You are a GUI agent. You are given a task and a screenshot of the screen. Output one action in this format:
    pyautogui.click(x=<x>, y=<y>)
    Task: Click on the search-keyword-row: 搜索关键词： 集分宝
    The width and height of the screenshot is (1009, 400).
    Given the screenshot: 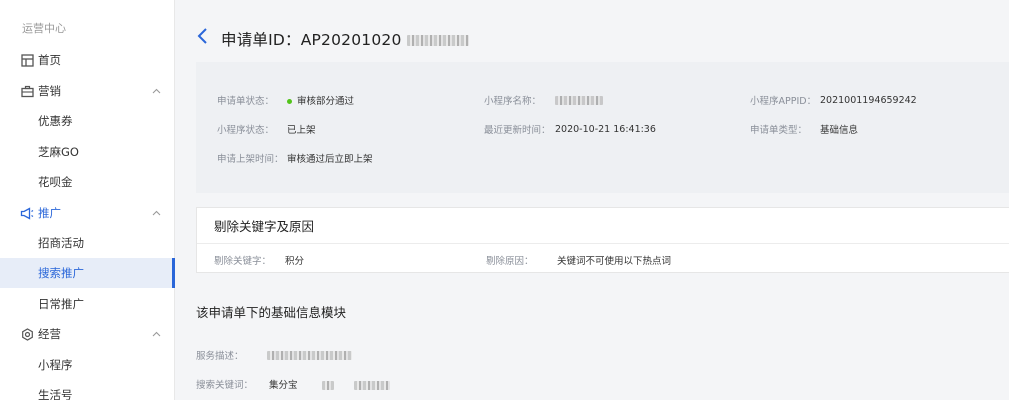 What is the action you would take?
    pyautogui.click(x=293, y=384)
    